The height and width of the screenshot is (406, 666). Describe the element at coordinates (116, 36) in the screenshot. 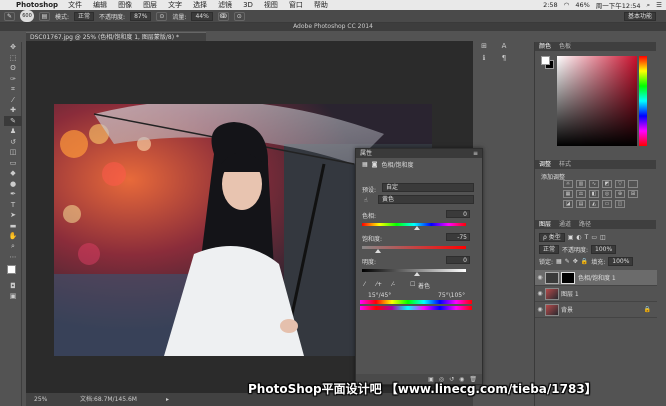

I see `document-tab: DSC01767.jpg @ 25% (色相/饱和度 1, 图层蒙版/8) *` at that location.